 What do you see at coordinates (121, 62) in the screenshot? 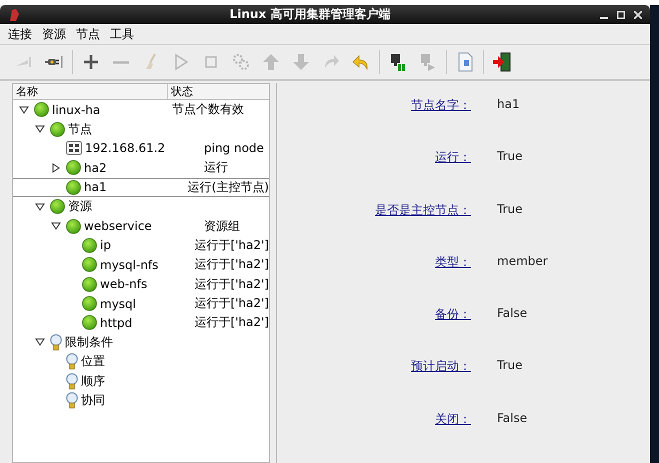
I see `minus-icon` at bounding box center [121, 62].